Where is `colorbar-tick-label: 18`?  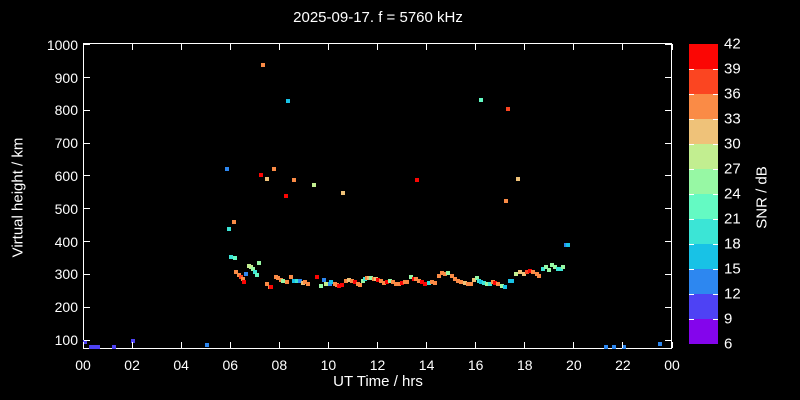
colorbar-tick-label: 18 is located at coordinates (732, 244).